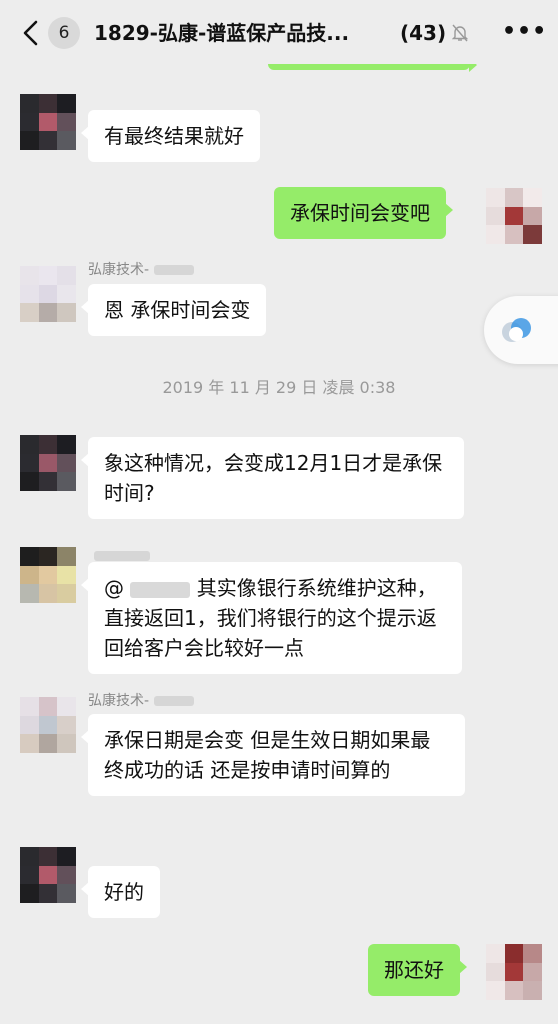 The image size is (558, 1024). Describe the element at coordinates (272, 478) in the screenshot. I see `message-bubble: 象这种情况，会变成12月1日才是承保时间?` at that location.